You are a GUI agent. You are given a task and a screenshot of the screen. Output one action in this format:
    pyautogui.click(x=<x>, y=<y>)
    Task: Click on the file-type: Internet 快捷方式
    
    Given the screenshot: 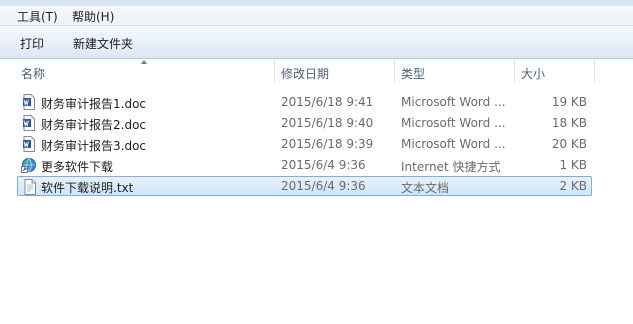 What is the action you would take?
    pyautogui.click(x=451, y=167)
    